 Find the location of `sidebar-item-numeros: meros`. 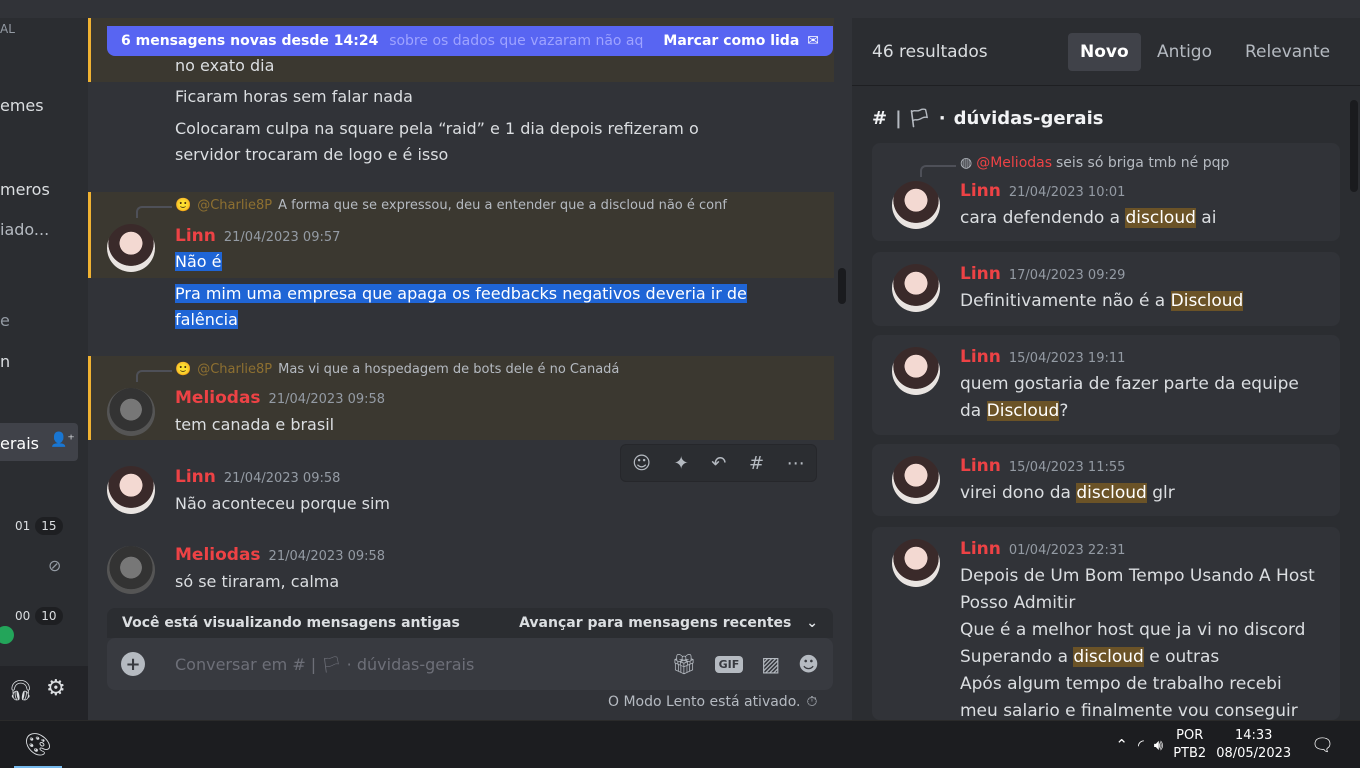

sidebar-item-numeros: meros is located at coordinates (25, 189).